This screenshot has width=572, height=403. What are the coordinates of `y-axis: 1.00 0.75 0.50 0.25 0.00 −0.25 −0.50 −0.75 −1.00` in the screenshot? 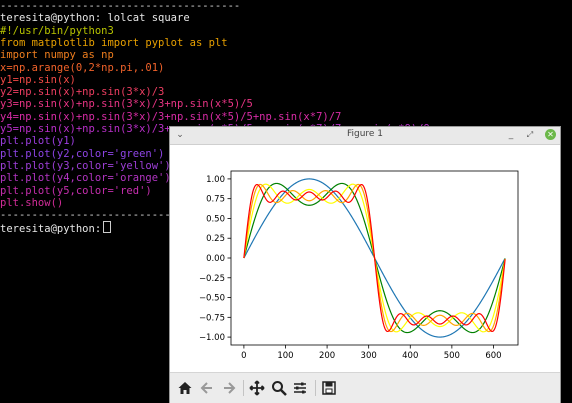 It's located at (215, 259).